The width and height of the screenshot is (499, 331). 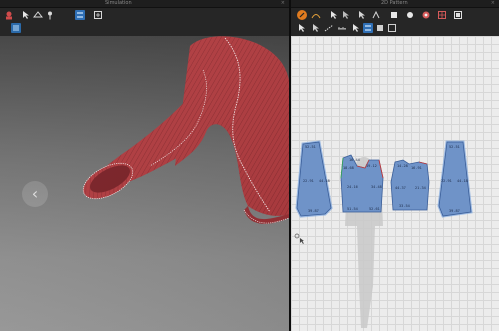 I want to click on mouse-cursor-icon, so click(x=299, y=238).